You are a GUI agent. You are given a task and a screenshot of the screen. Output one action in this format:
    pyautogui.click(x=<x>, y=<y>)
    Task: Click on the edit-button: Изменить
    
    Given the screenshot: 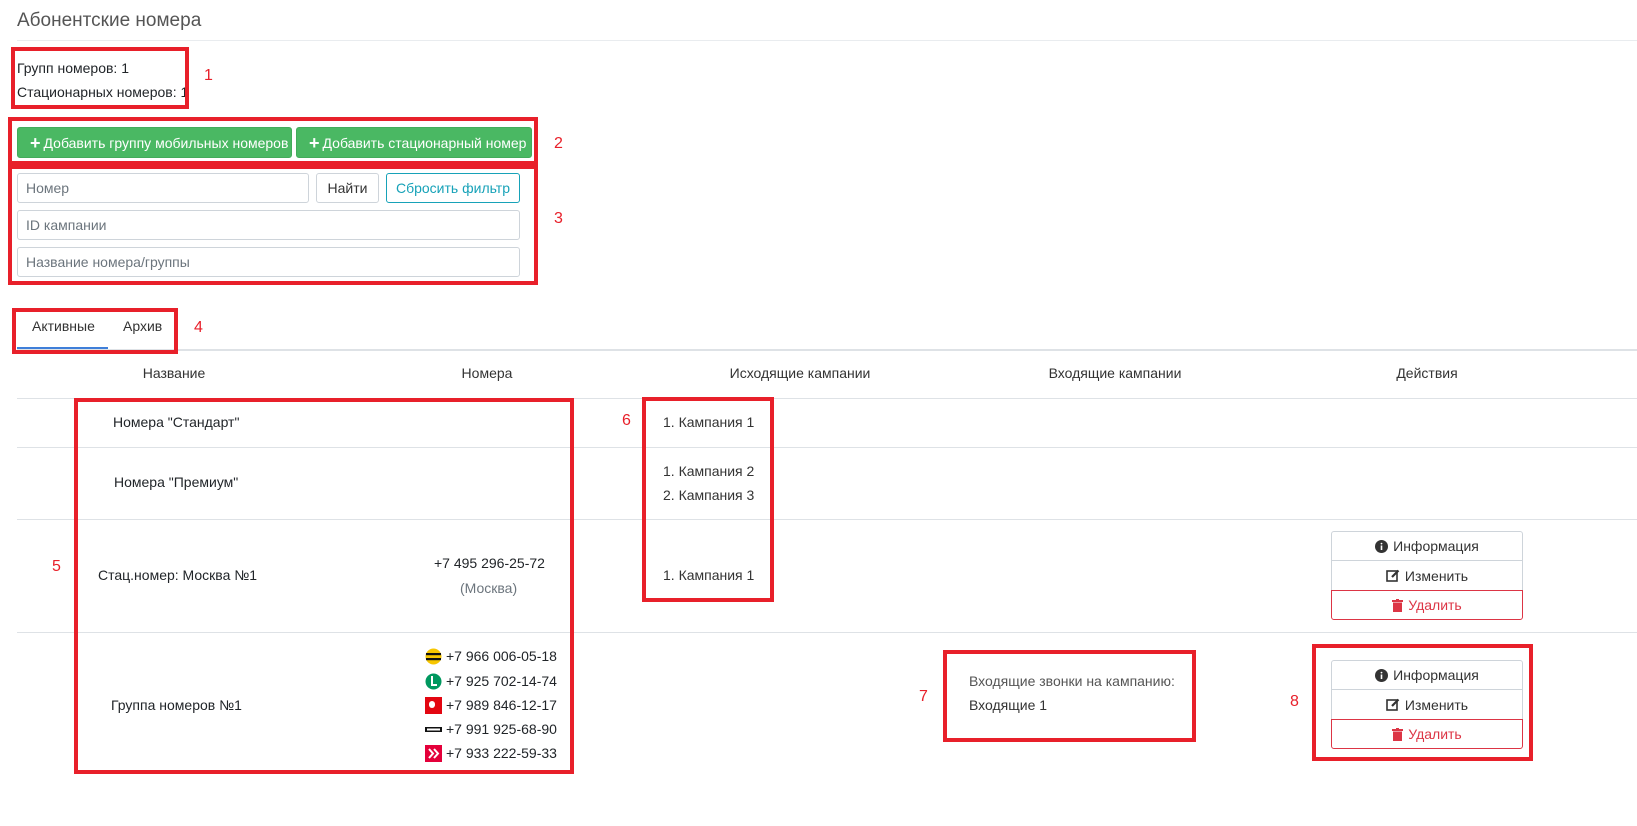 What is the action you would take?
    pyautogui.click(x=1427, y=576)
    